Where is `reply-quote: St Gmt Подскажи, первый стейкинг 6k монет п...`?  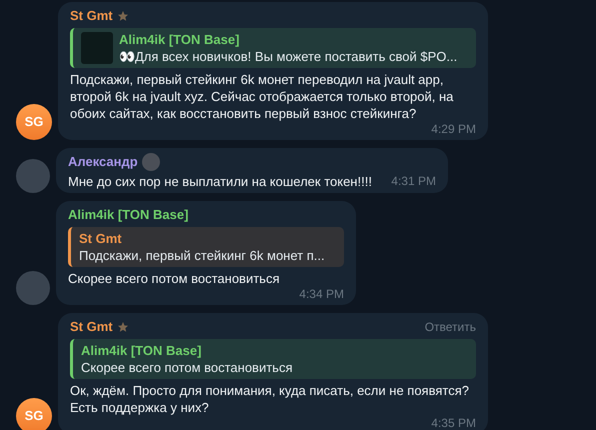 reply-quote: St Gmt Подскажи, первый стейкинг 6k монет п... is located at coordinates (206, 247).